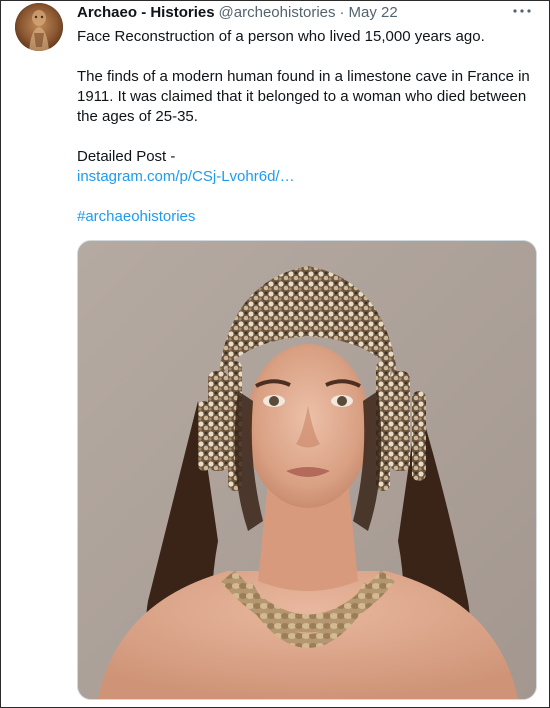  Describe the element at coordinates (146, 13) in the screenshot. I see `author-display-name: Archaeo - Histories` at that location.